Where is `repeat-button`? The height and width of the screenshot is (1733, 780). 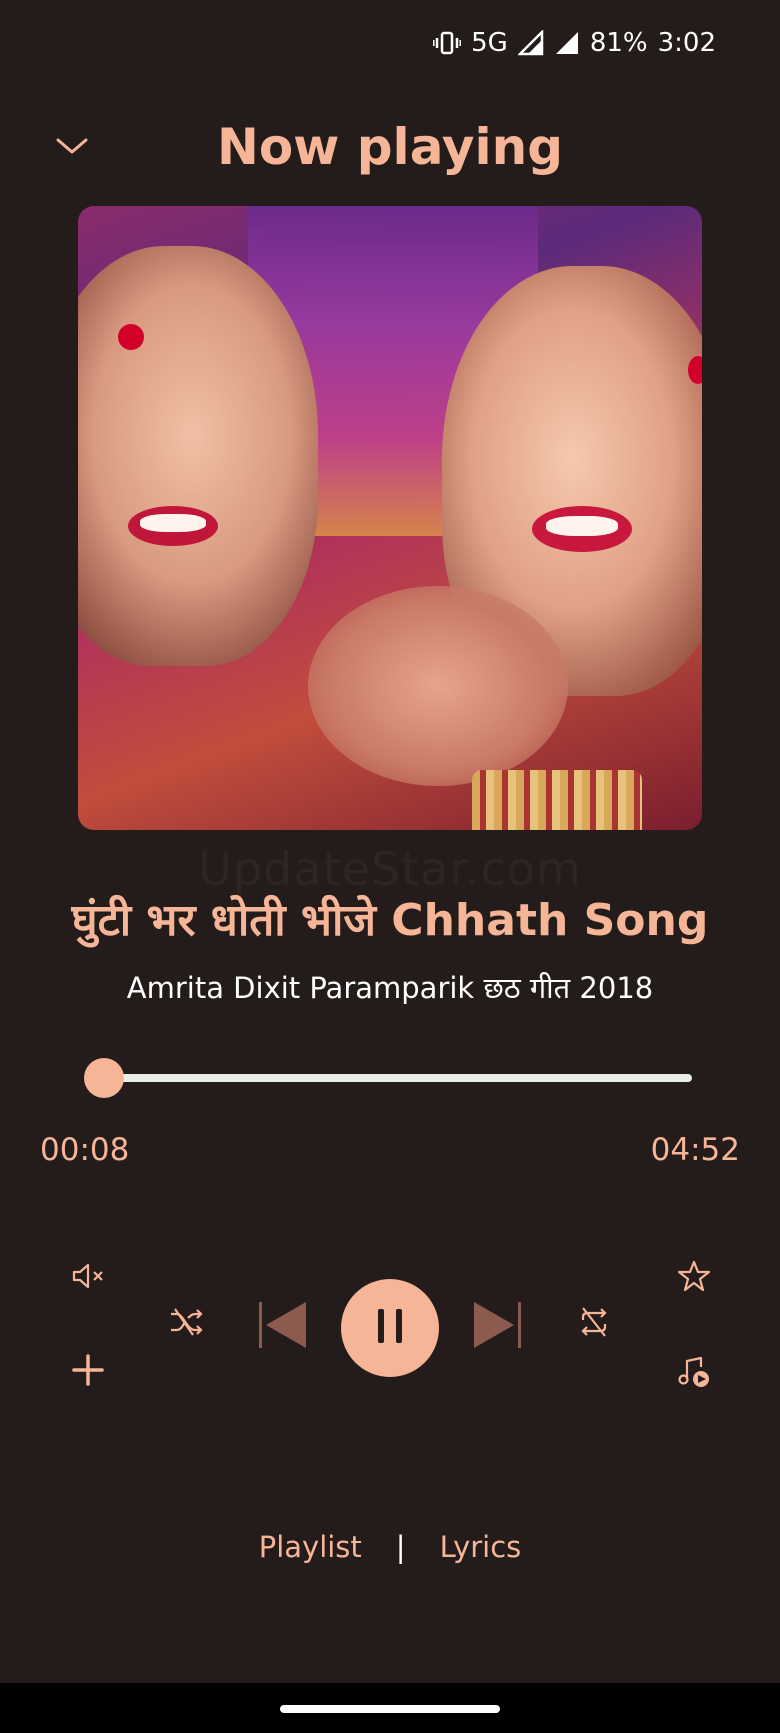
repeat-button is located at coordinates (594, 1324).